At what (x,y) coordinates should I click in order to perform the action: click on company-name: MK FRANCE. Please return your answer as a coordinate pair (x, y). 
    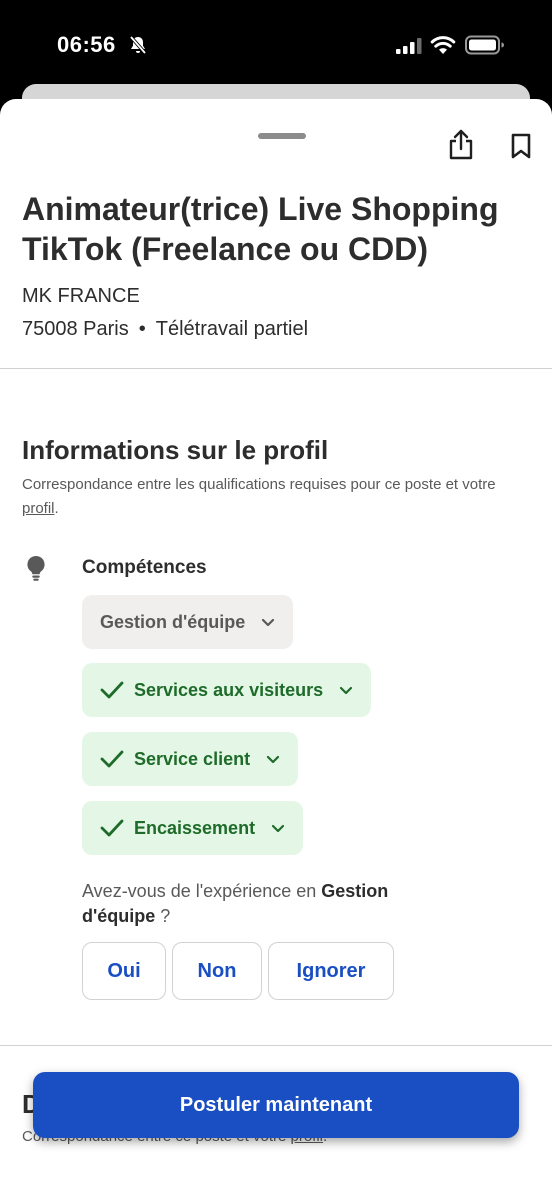
    Looking at the image, I should click on (81, 296).